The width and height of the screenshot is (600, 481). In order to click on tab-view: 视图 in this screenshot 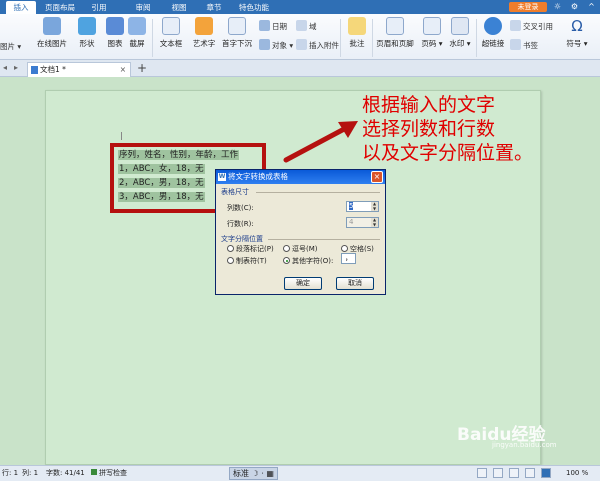, I will do `click(179, 7)`.